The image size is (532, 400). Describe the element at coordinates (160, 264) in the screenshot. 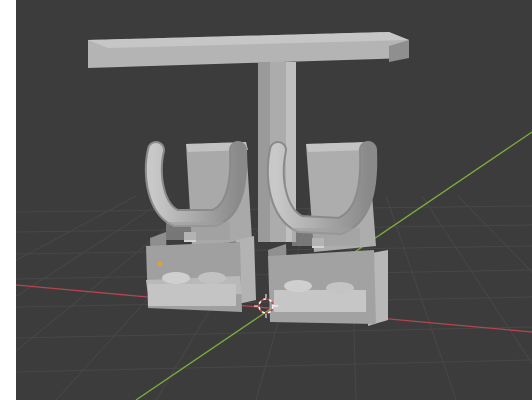

I see `light-origin-icon` at that location.